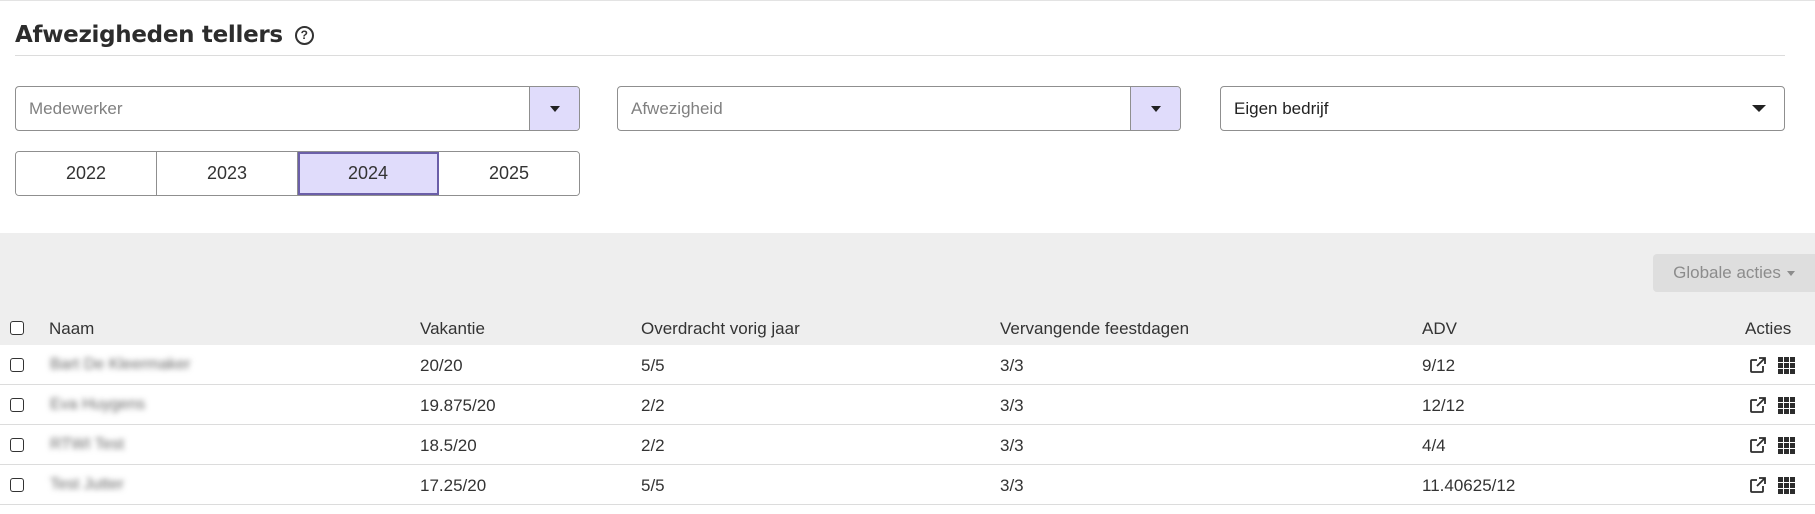  I want to click on adv-cell: 12/12, so click(1443, 405).